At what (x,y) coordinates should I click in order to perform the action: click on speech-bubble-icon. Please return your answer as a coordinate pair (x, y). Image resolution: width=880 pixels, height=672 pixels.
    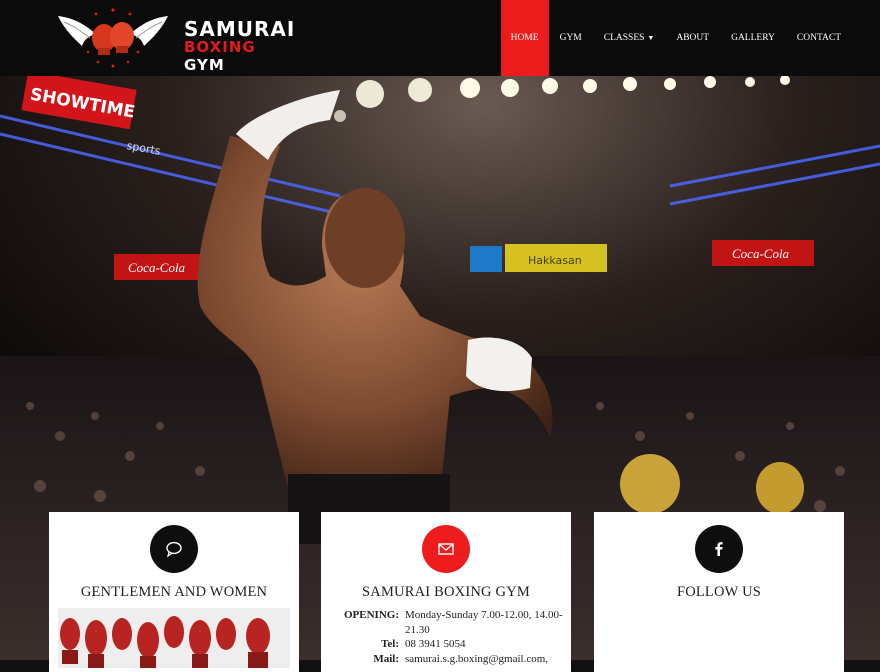
    Looking at the image, I should click on (174, 549).